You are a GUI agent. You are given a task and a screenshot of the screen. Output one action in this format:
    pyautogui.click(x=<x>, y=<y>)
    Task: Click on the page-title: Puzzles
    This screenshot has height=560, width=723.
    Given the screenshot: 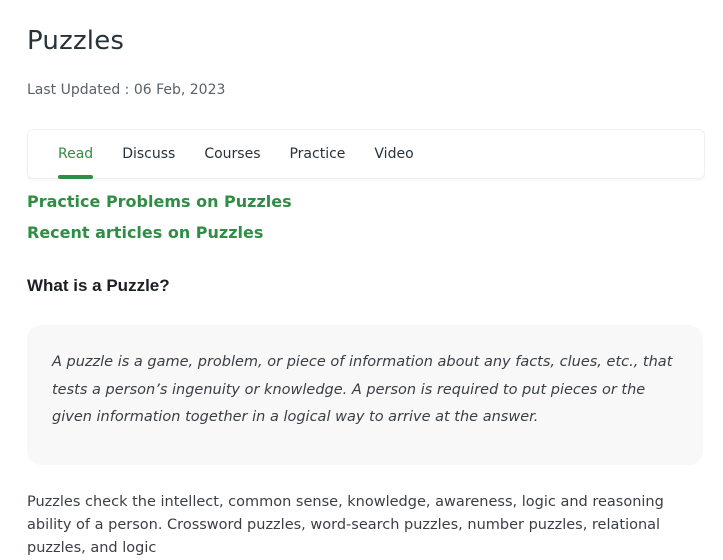 What is the action you would take?
    pyautogui.click(x=76, y=41)
    